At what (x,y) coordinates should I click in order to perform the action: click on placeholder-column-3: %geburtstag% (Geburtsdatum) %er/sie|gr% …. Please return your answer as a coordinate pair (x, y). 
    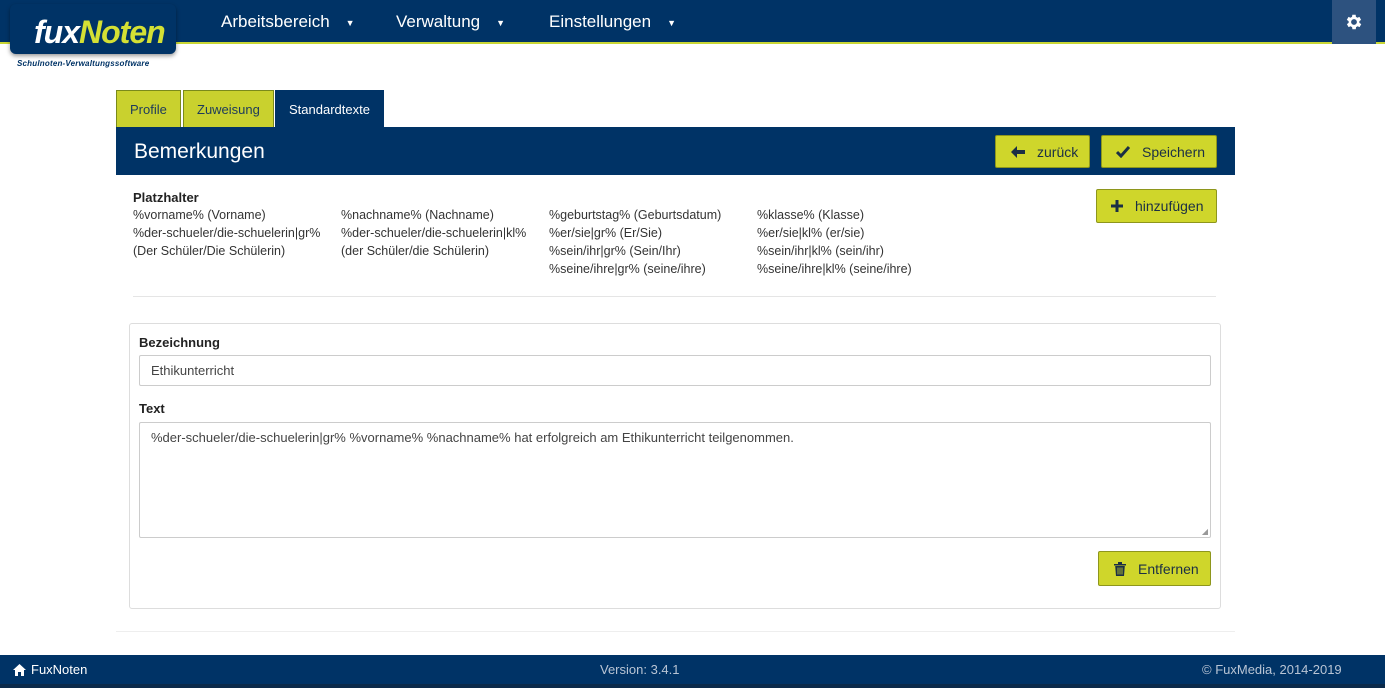
    Looking at the image, I should click on (644, 242).